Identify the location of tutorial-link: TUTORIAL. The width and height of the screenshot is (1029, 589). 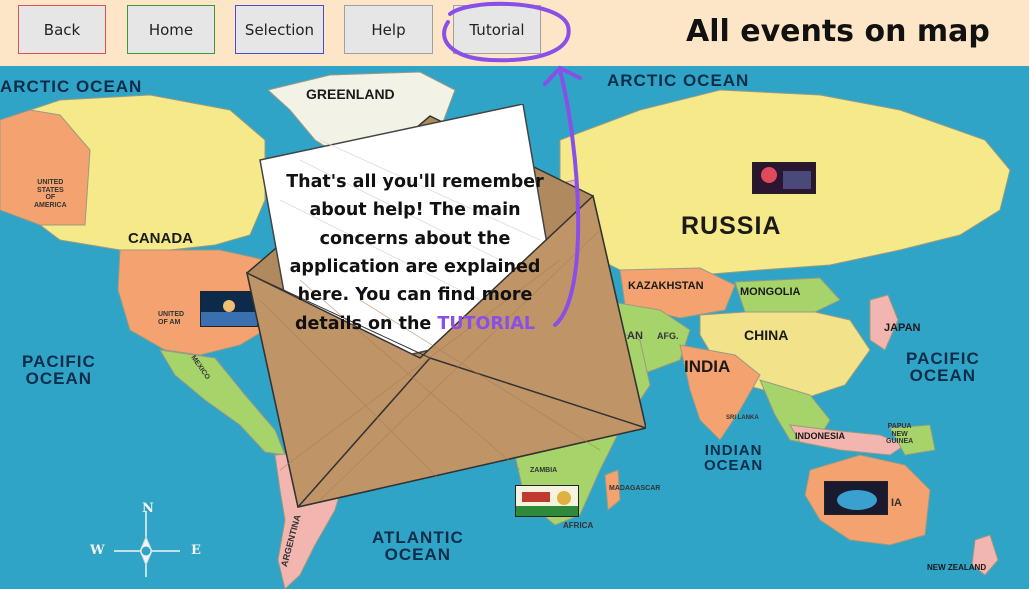
(486, 324).